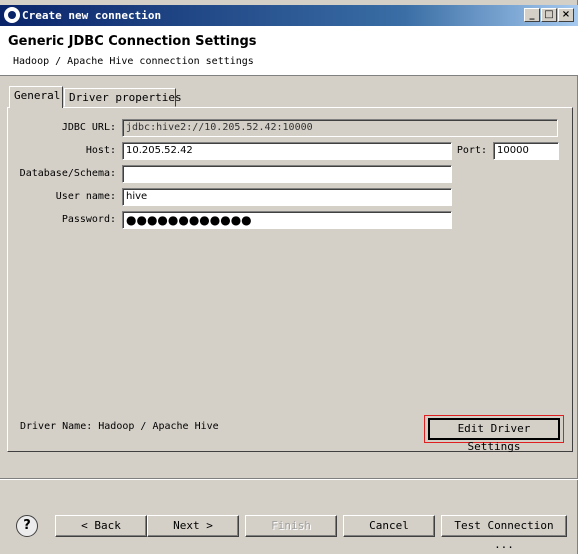  I want to click on jdbc-url-label: JDBC URL:, so click(88, 127).